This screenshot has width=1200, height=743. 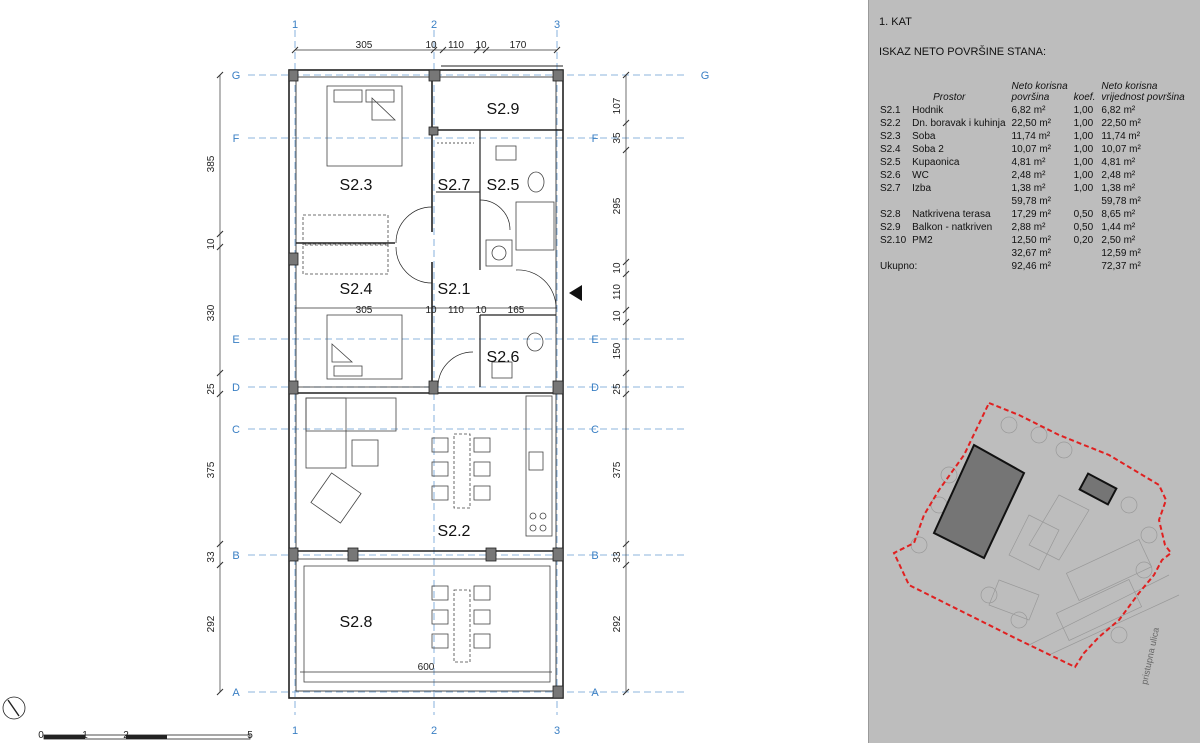 I want to click on cell-value: 6,82 m², so click(x=1118, y=110).